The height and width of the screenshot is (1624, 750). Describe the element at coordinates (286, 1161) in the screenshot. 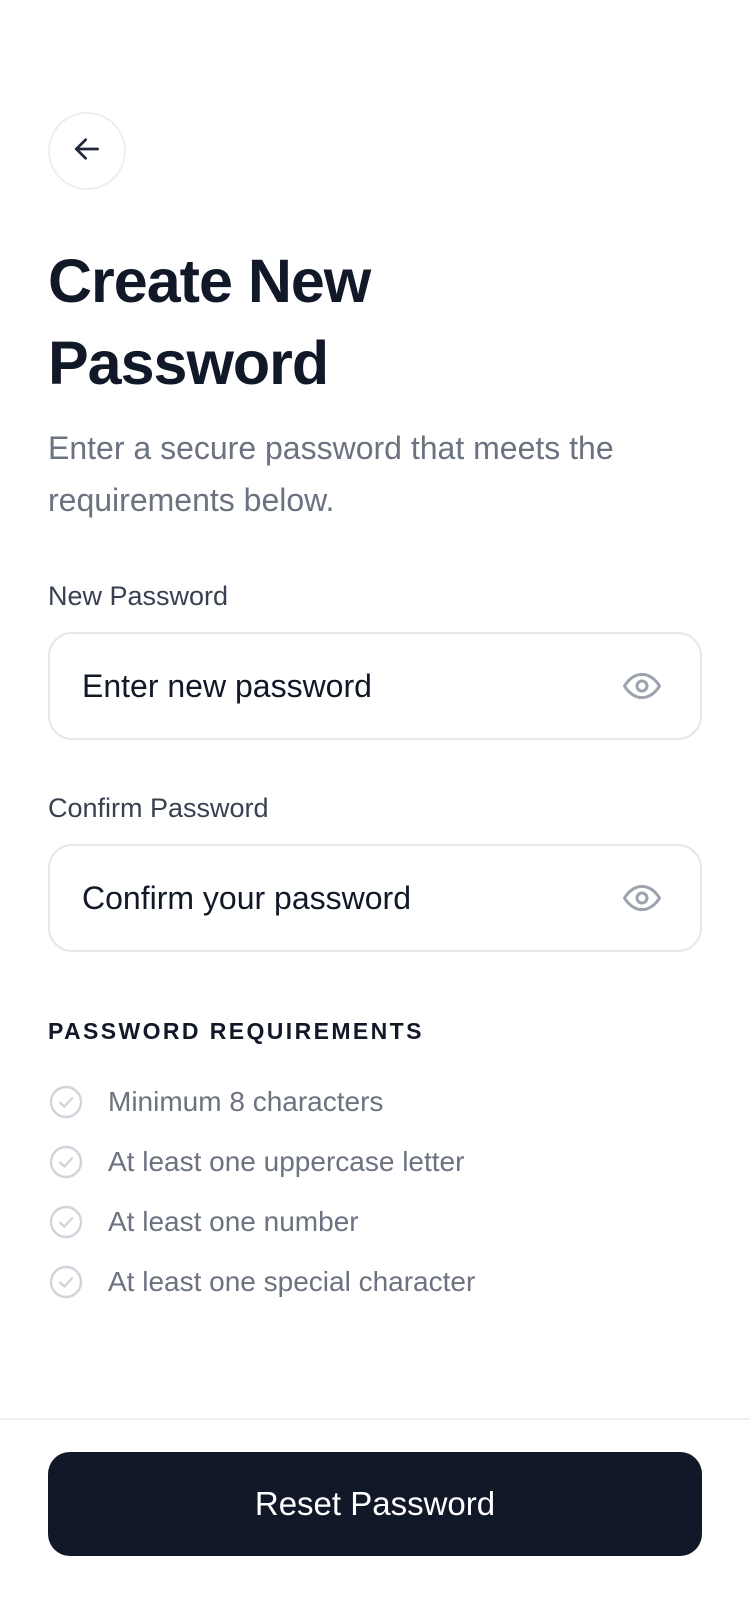

I see `requirement-label: At least one uppercase letter` at that location.